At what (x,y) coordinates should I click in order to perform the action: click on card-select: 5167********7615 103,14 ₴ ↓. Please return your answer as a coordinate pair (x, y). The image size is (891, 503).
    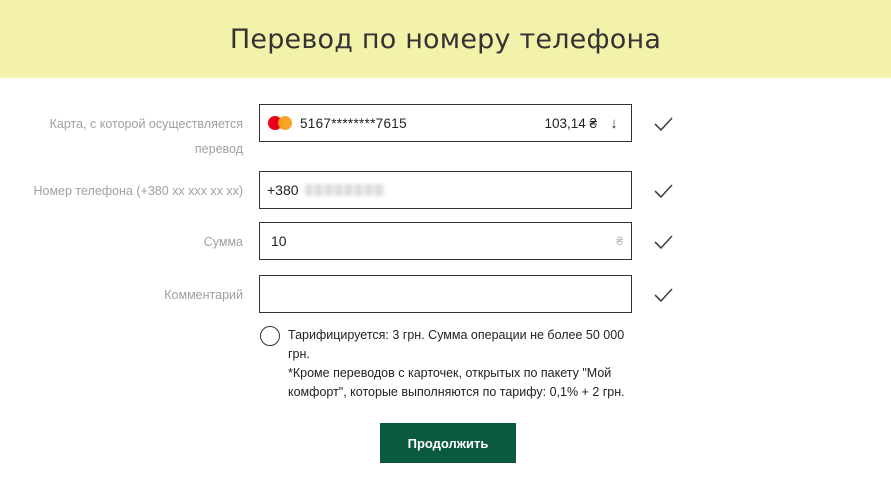
    Looking at the image, I should click on (445, 123).